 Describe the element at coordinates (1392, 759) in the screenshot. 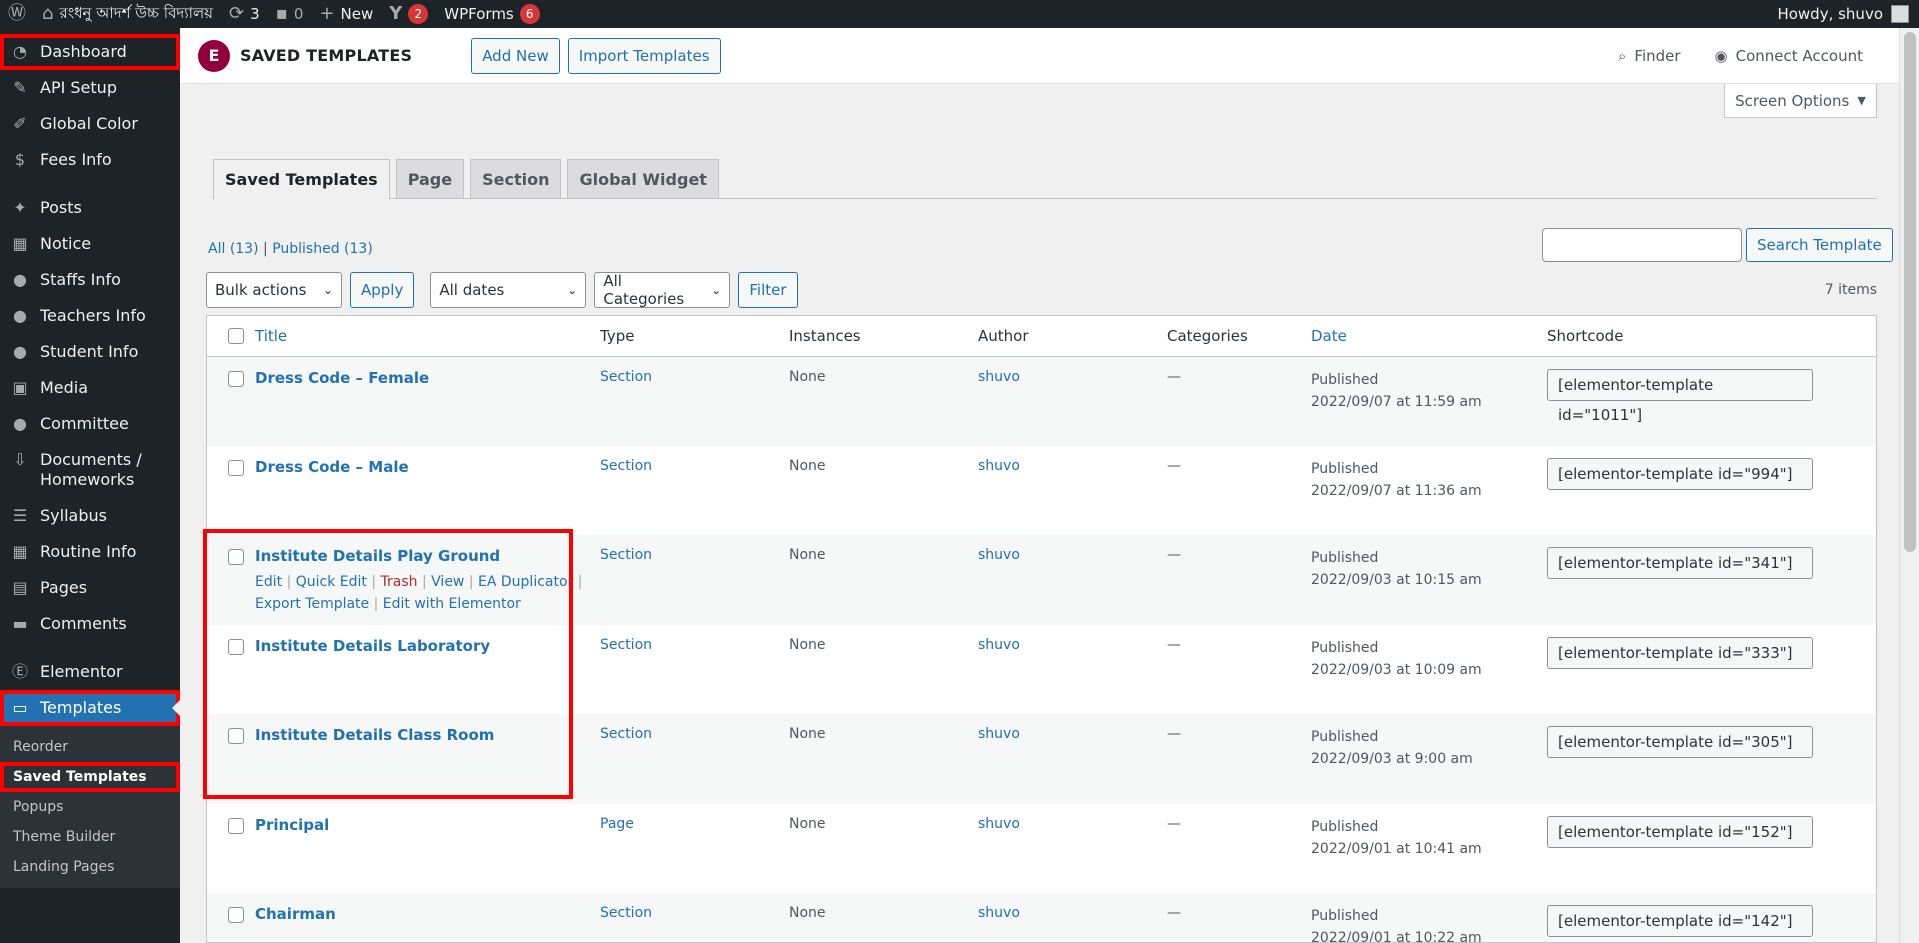

I see `date-text: 2022/09/03 at 9:00 am` at that location.